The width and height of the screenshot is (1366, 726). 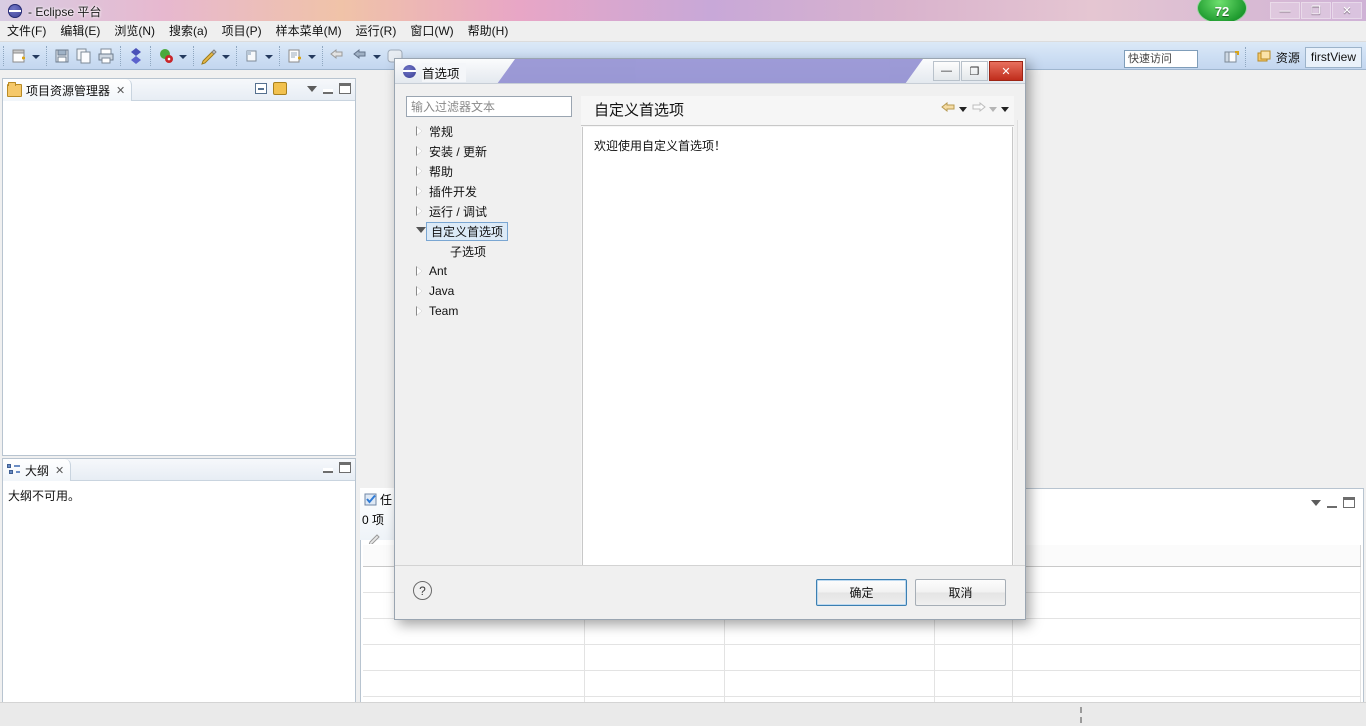 I want to click on run-dropdown-icon, so click(x=225, y=56).